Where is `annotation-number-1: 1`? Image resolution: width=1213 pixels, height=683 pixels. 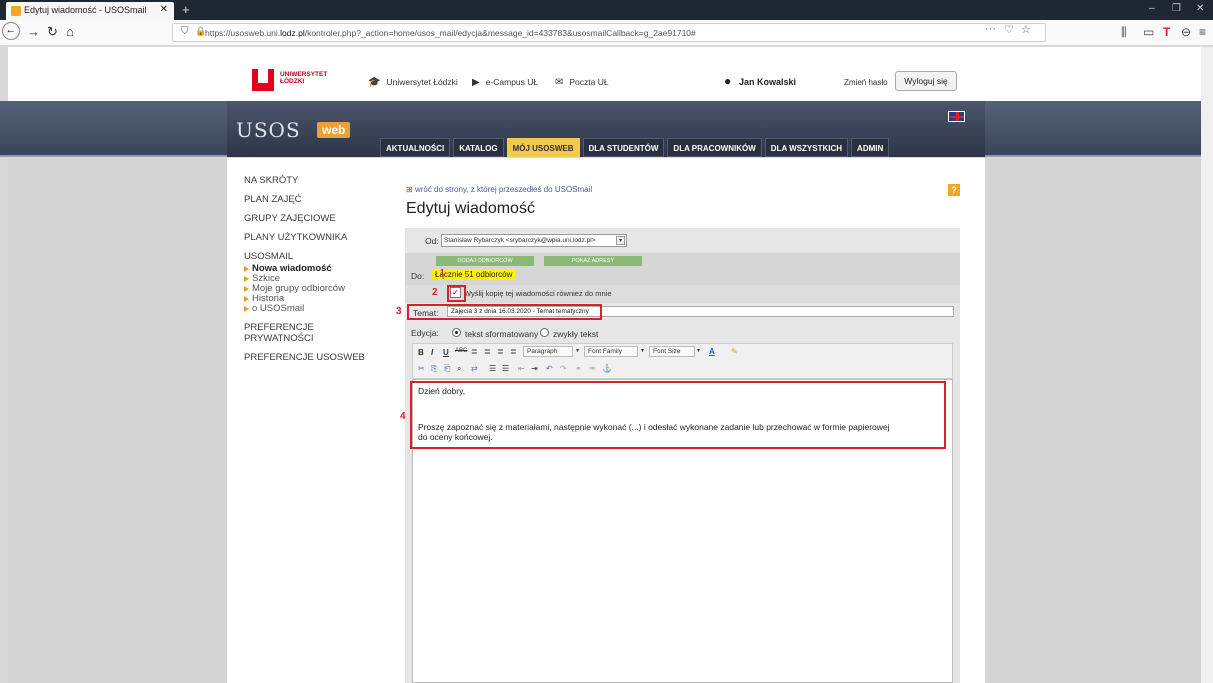
annotation-number-1: 1 is located at coordinates (442, 272).